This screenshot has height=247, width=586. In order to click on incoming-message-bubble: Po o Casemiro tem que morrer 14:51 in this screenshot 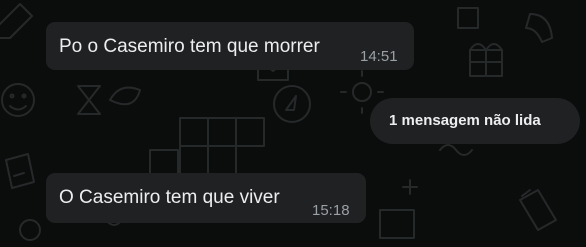, I will do `click(230, 46)`.